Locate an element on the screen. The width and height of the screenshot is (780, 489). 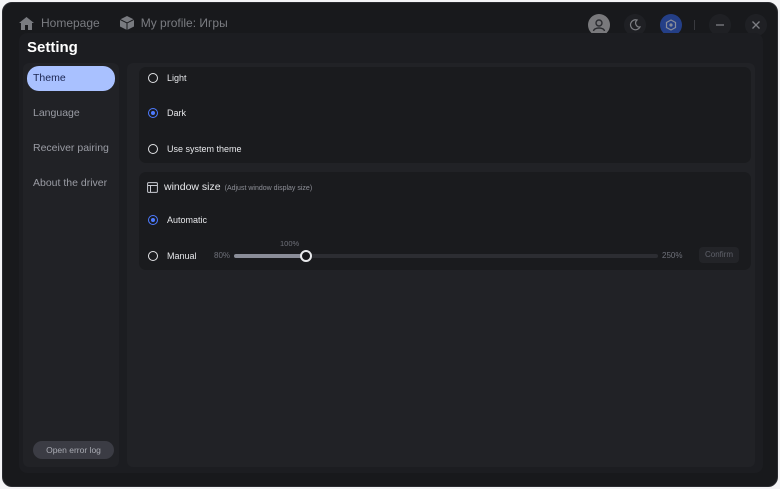
radio-light is located at coordinates (153, 78).